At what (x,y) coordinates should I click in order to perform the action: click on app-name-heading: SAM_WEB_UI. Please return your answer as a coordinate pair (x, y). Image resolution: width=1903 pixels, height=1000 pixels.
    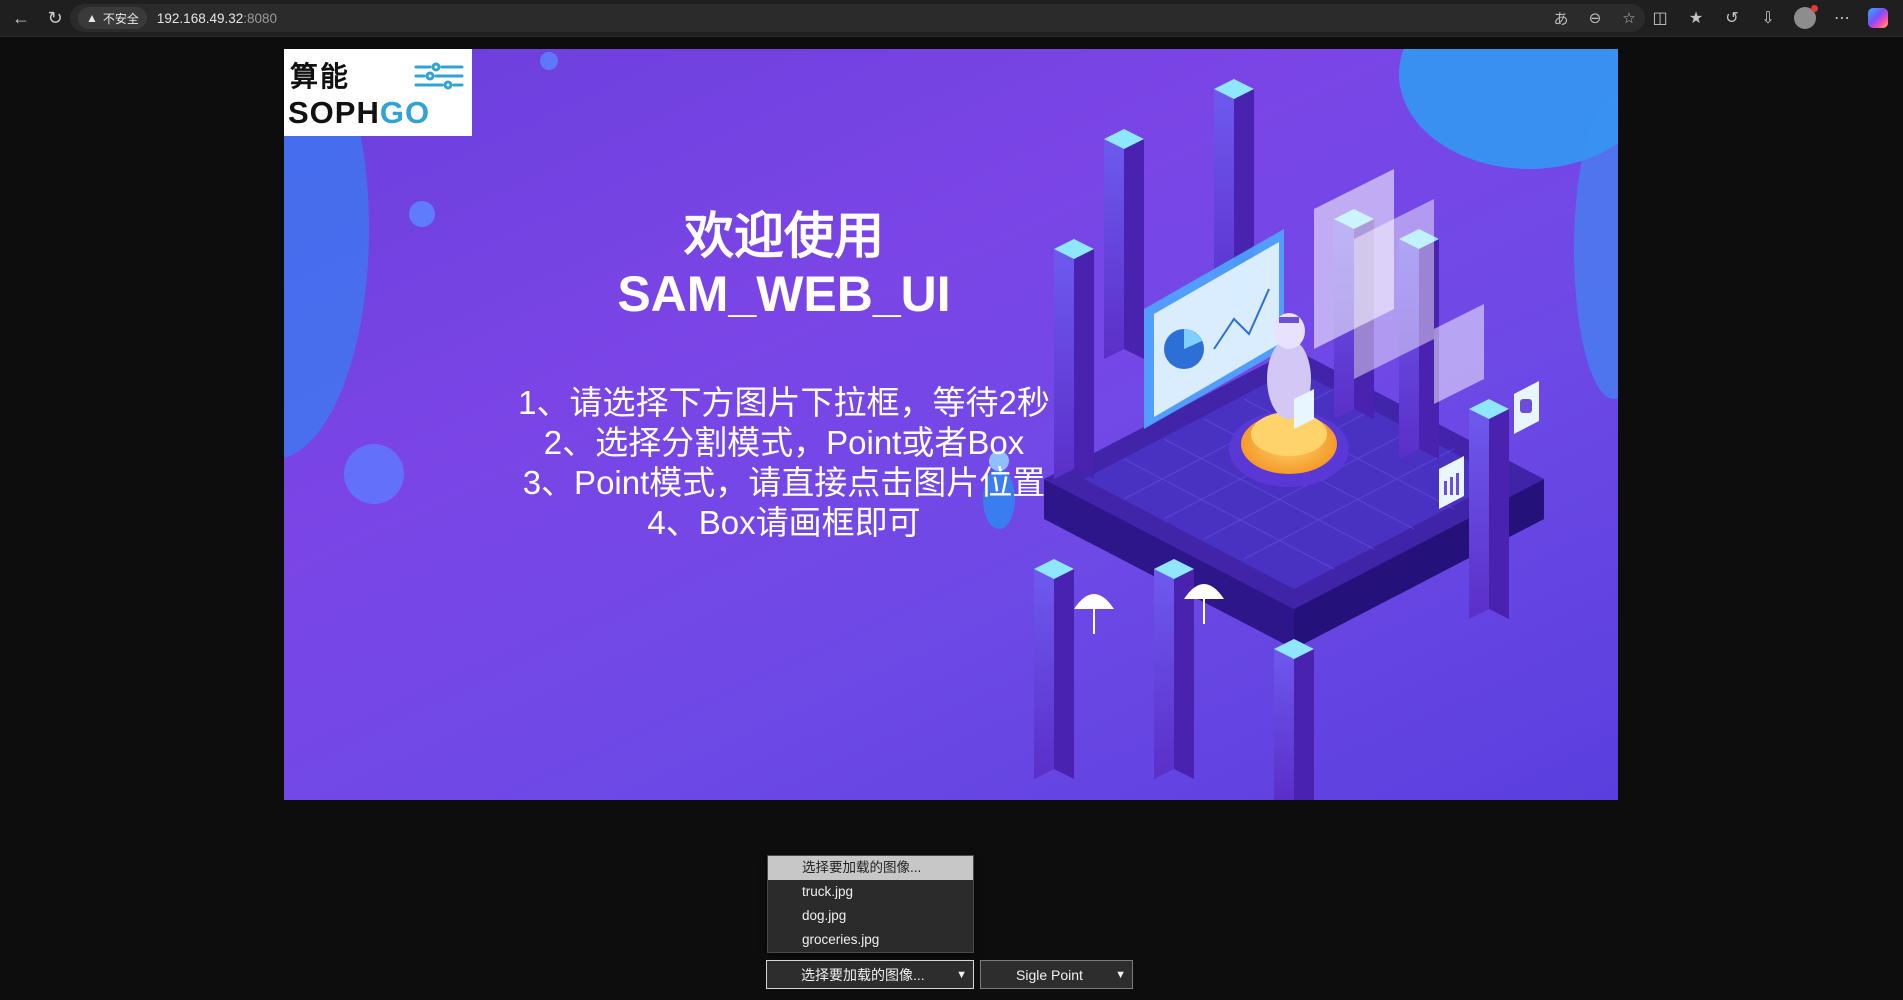
    Looking at the image, I should click on (784, 294).